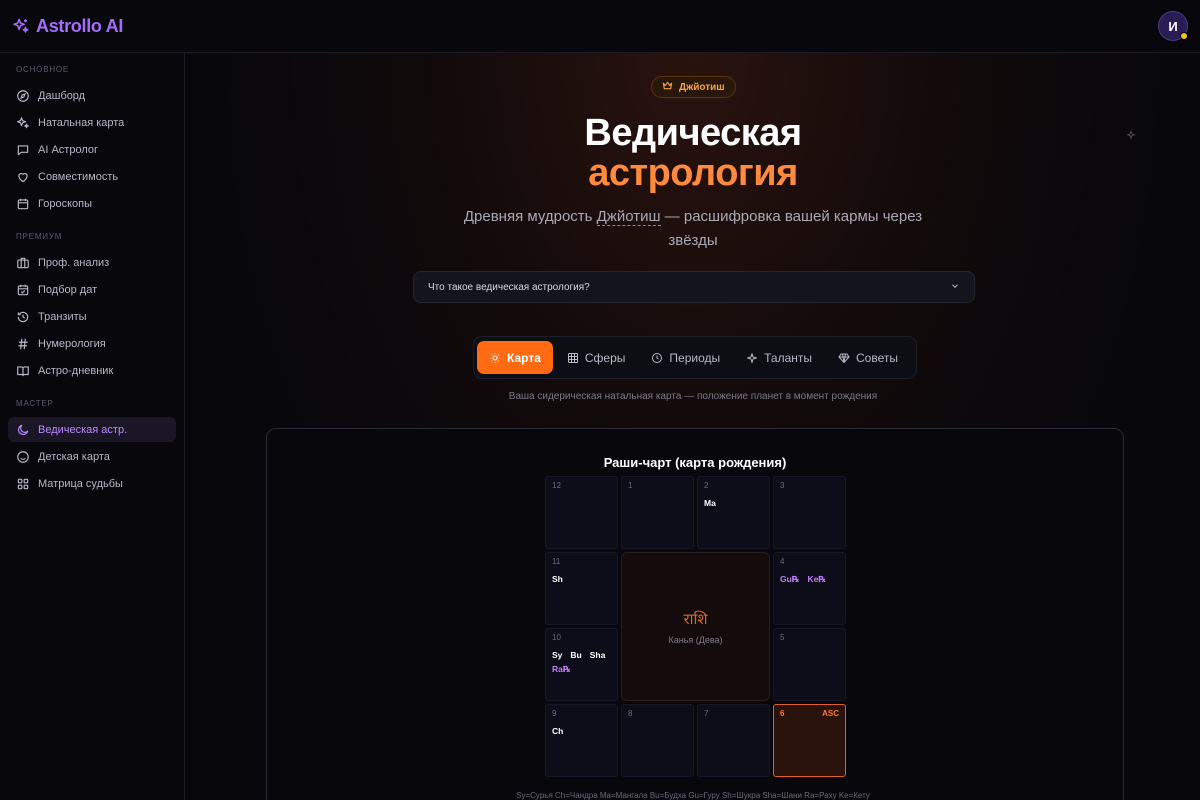 Image resolution: width=1200 pixels, height=800 pixels. What do you see at coordinates (530, 216) in the screenshot?
I see `subtitle-text: Древняя мудрость` at bounding box center [530, 216].